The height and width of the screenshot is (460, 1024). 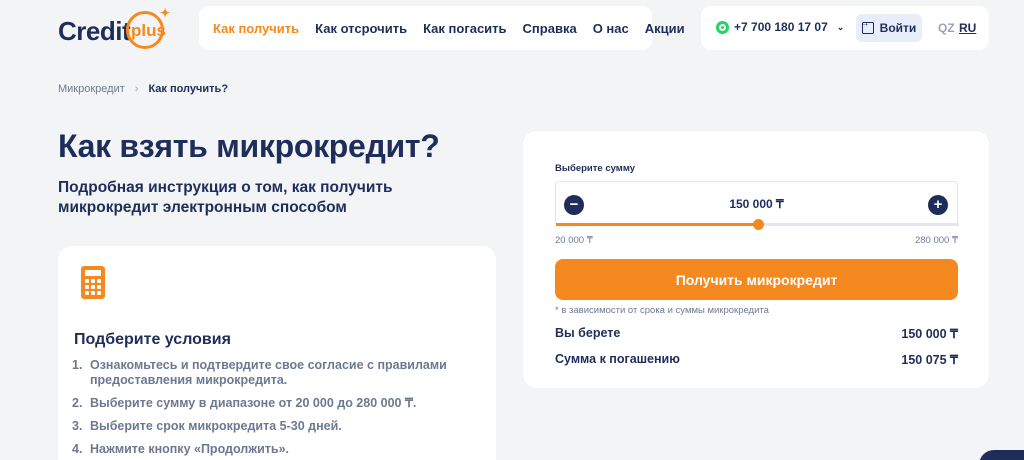 I want to click on login-icon, so click(x=867, y=26).